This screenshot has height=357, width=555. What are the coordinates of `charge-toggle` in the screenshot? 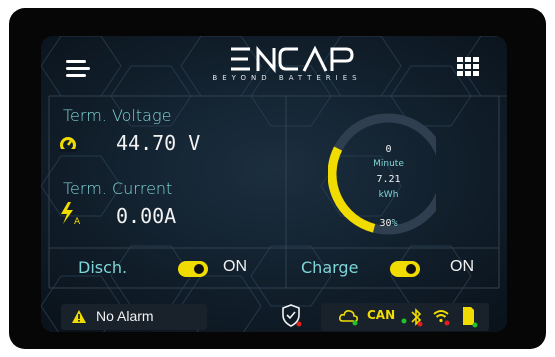 It's located at (405, 269).